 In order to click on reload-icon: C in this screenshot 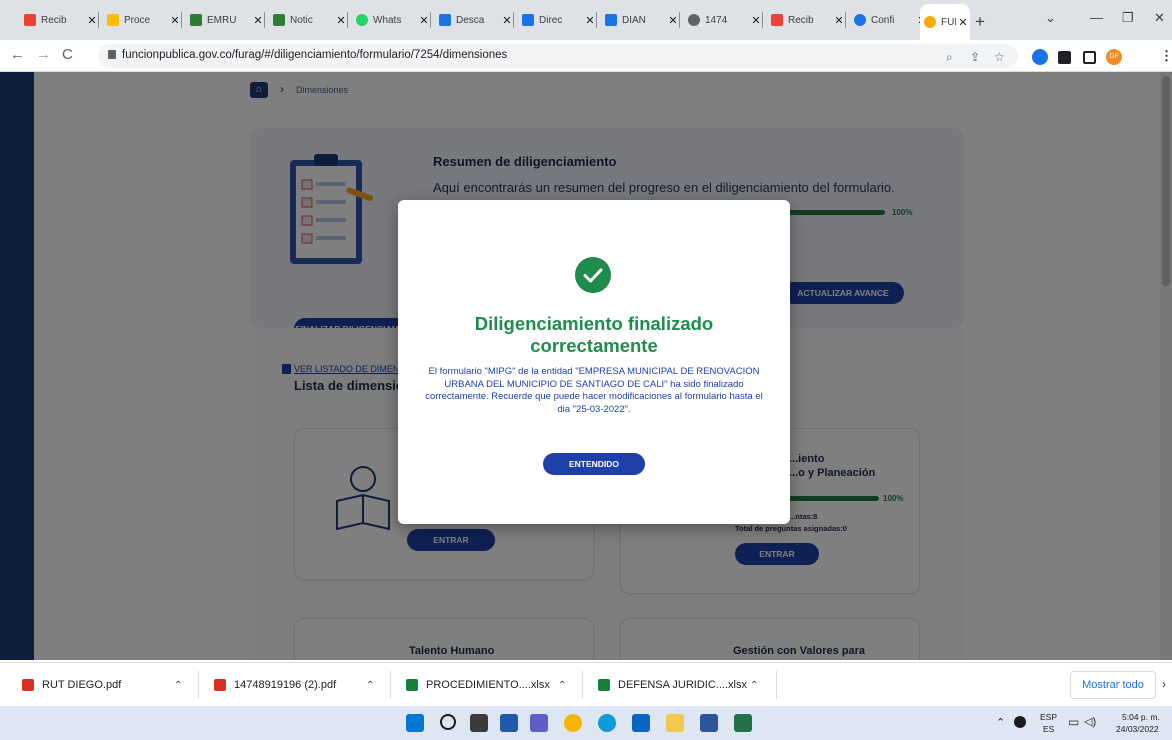, I will do `click(67, 54)`.